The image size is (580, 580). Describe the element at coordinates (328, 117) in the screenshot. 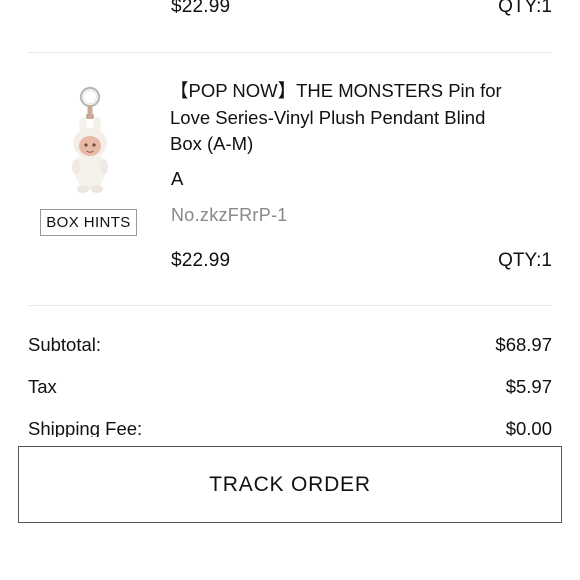

I see `product-title-line: Love Series-Vinyl Plush Pendant Blind` at that location.